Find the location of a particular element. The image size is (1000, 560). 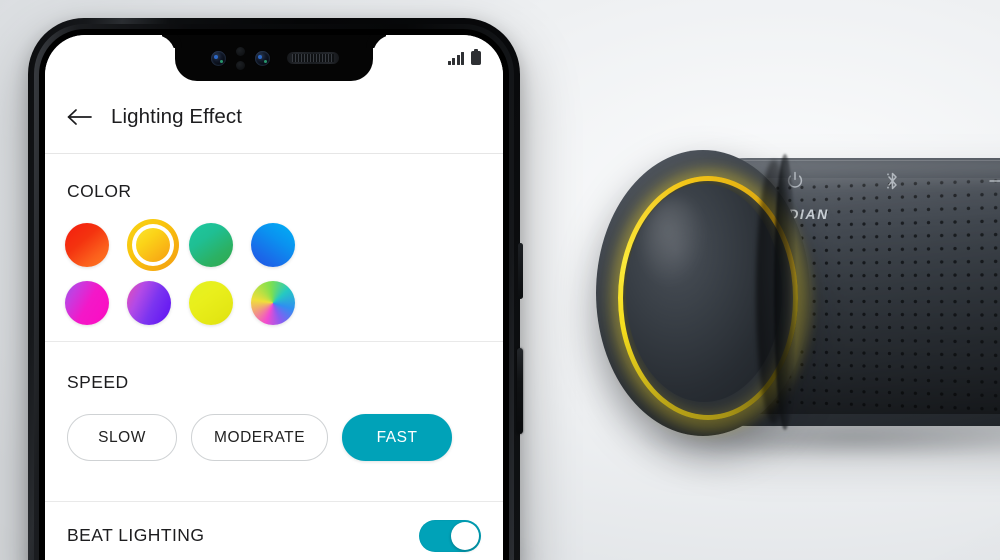

bluetooth-icon is located at coordinates (892, 181).